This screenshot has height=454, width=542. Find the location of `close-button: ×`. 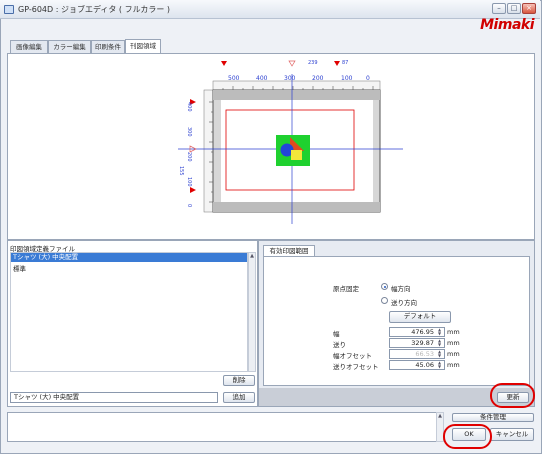

close-button: × is located at coordinates (529, 8).